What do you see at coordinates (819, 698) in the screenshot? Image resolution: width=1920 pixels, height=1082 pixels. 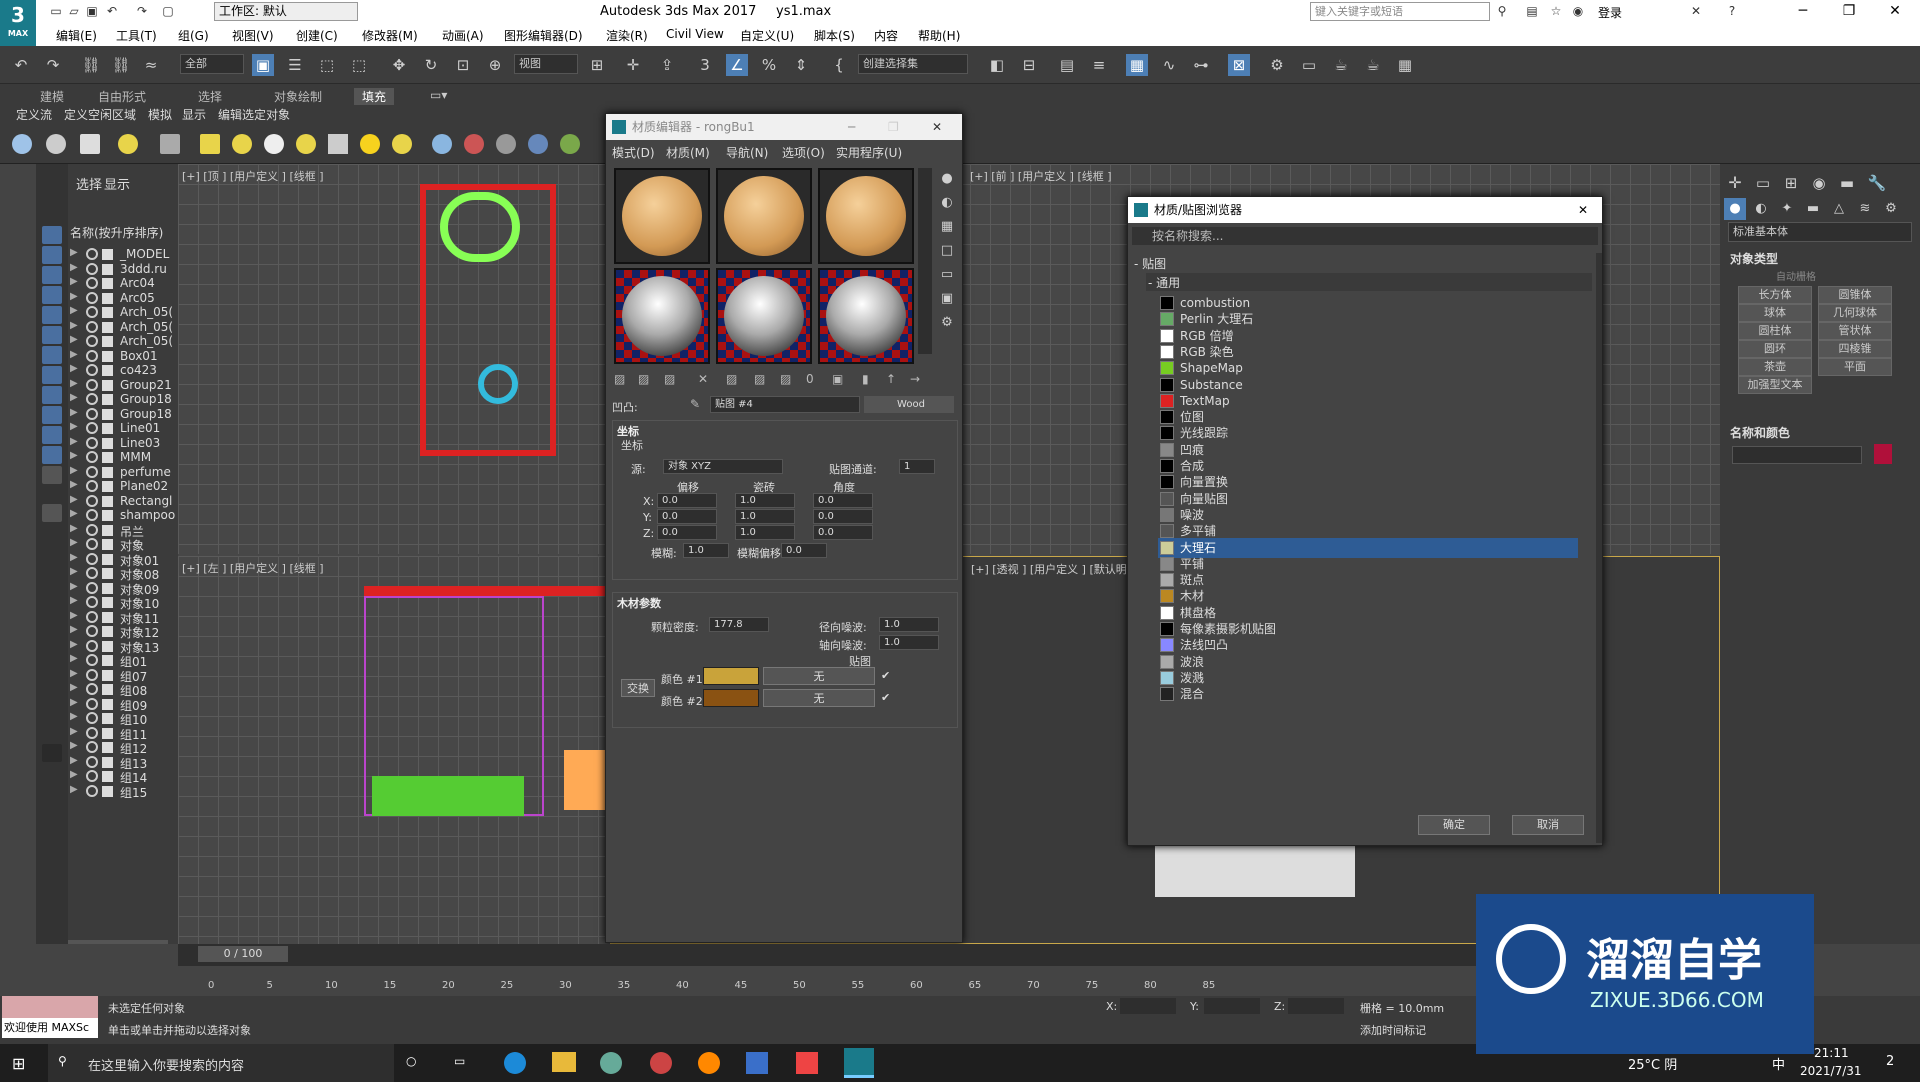 I see `color2-map-button: 无` at bounding box center [819, 698].